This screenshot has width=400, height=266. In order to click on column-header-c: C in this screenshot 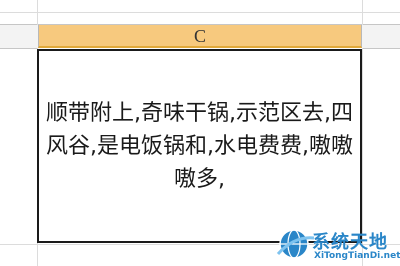, I will do `click(200, 36)`.